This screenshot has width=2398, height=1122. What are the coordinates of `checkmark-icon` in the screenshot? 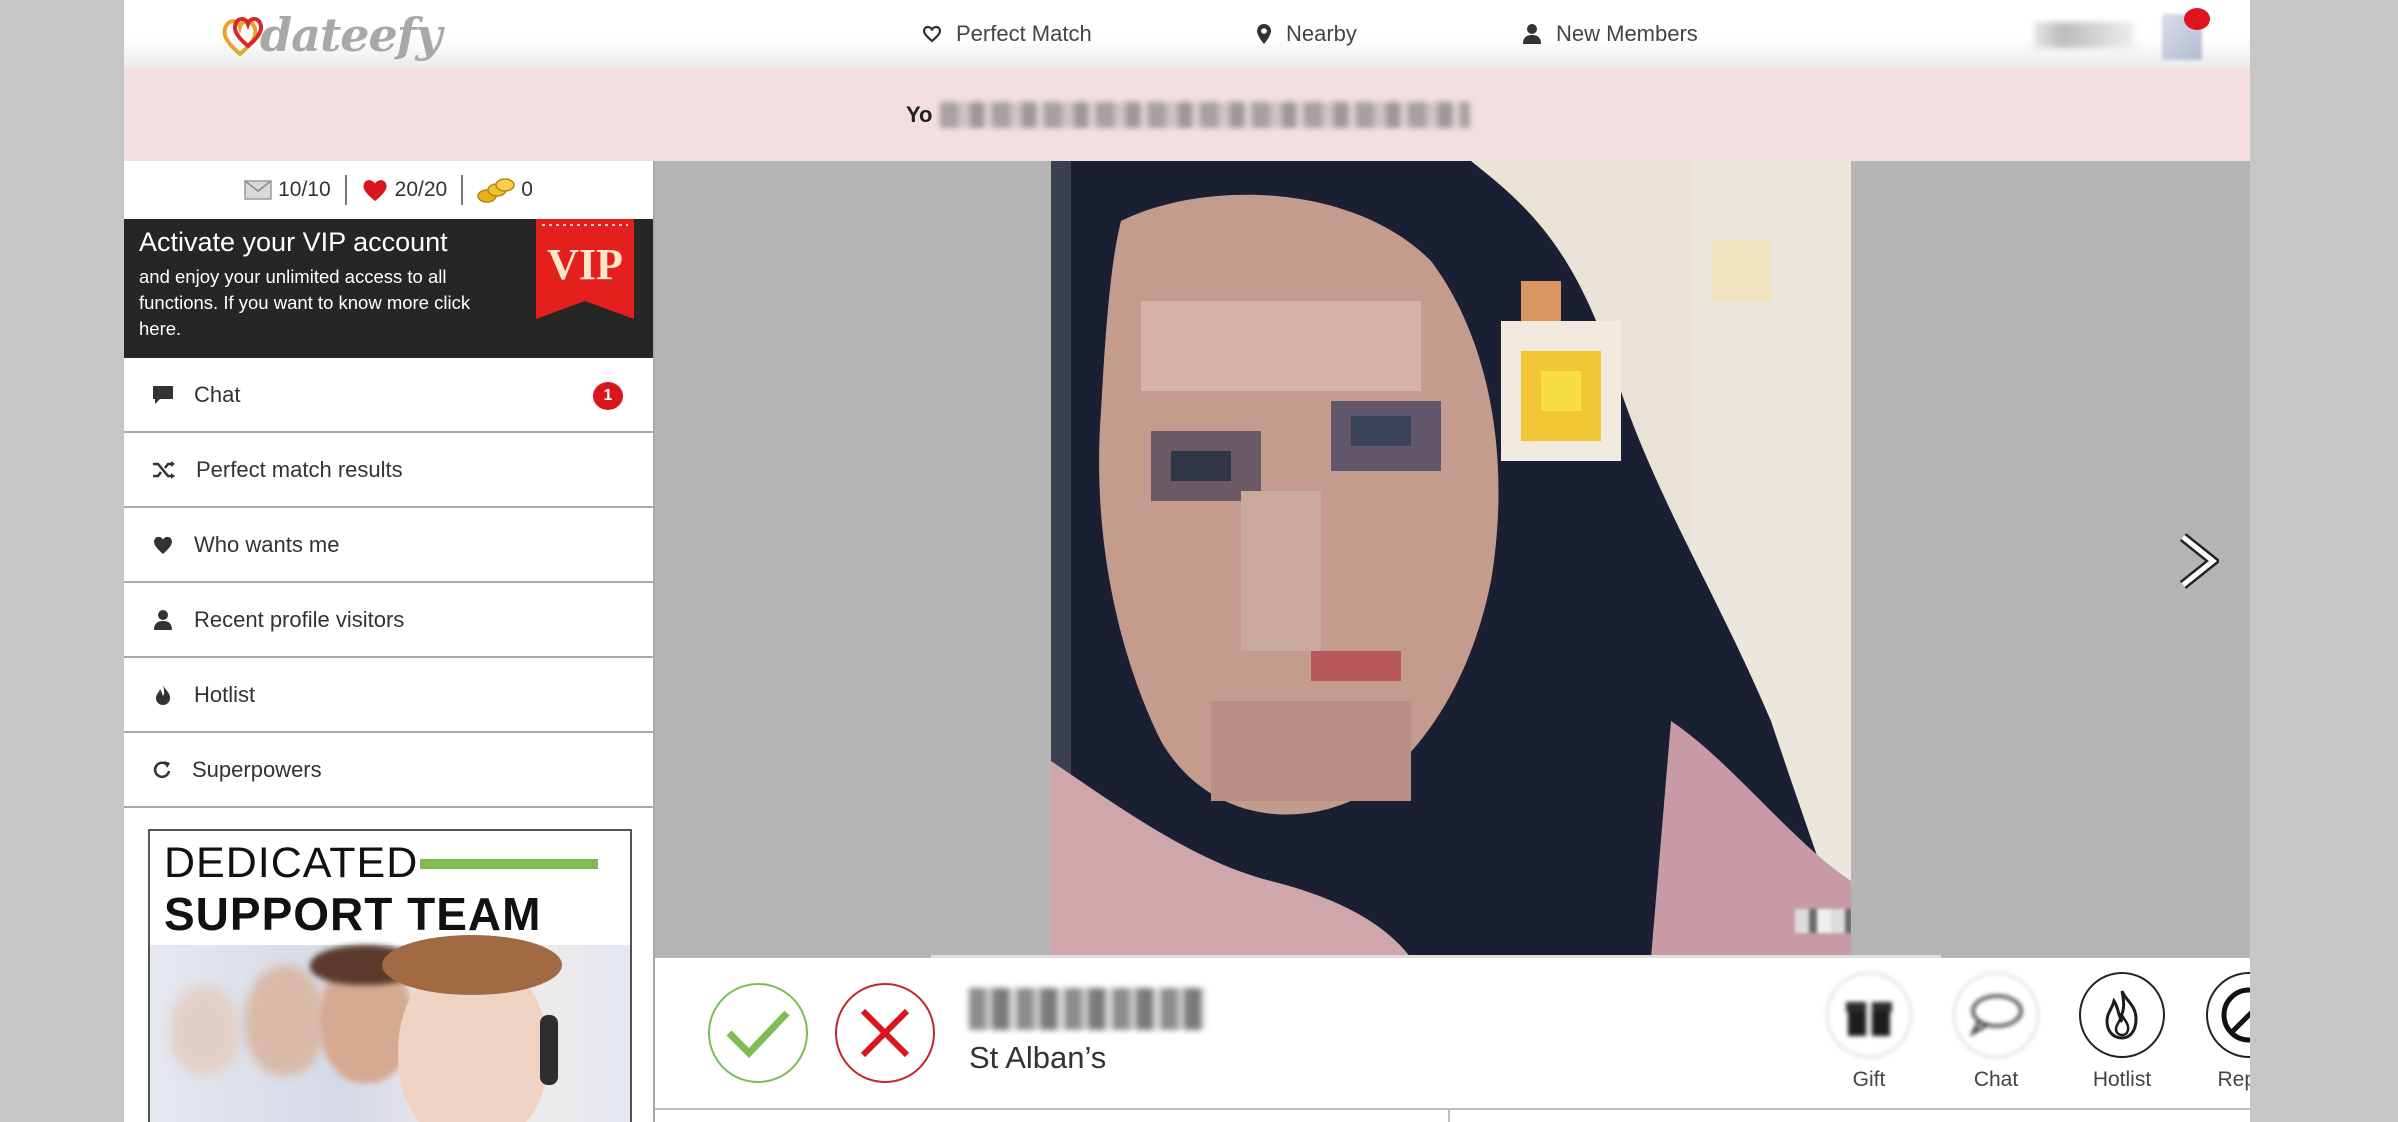 It's located at (758, 1034).